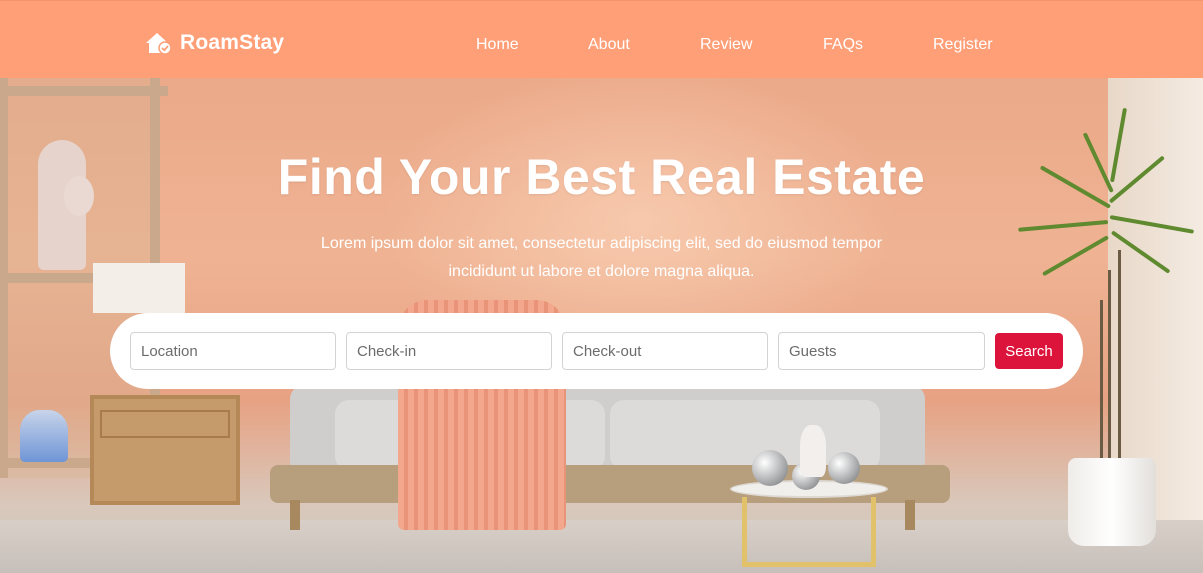  Describe the element at coordinates (232, 42) in the screenshot. I see `brand-name: RoamStay` at that location.